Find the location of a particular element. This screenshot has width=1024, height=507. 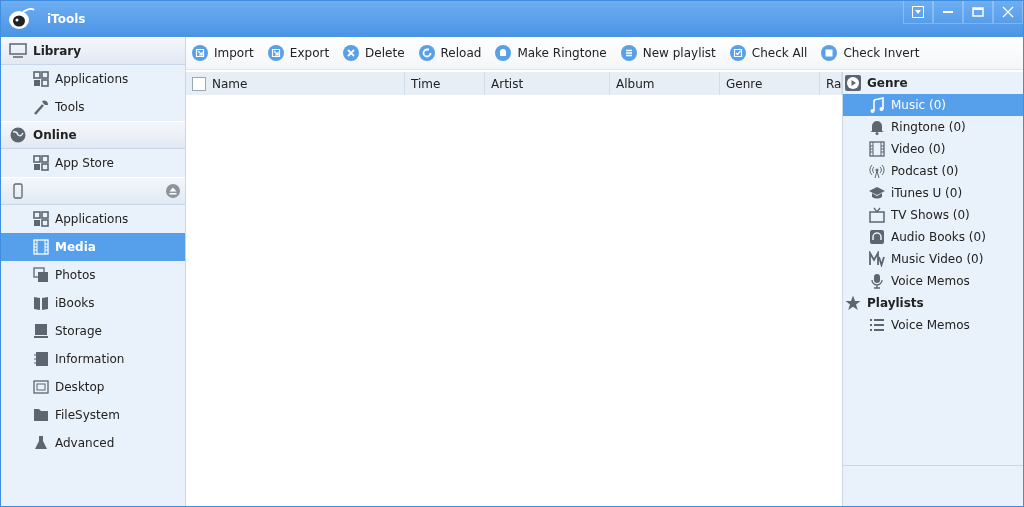

monitor-icon is located at coordinates (18, 51).